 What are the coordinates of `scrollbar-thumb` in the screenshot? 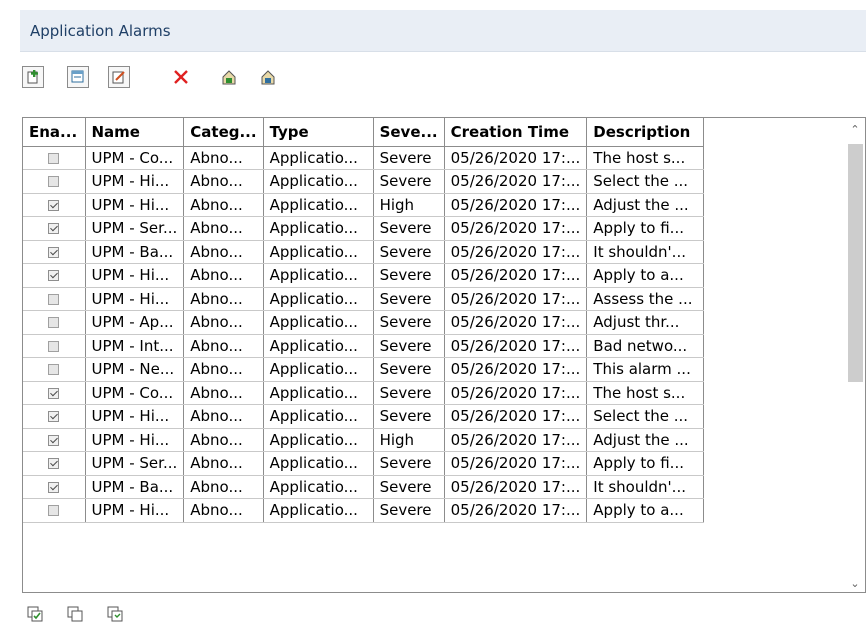 It's located at (855, 263).